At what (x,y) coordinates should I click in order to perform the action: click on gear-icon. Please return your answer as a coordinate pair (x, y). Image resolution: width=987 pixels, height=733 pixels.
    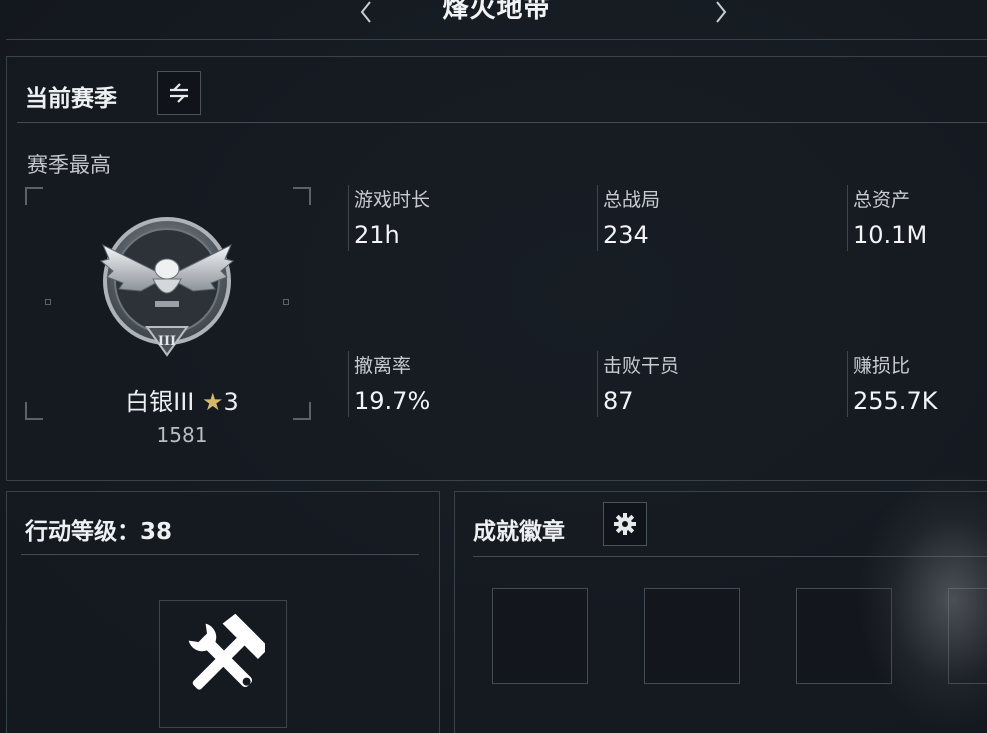
    Looking at the image, I should click on (625, 524).